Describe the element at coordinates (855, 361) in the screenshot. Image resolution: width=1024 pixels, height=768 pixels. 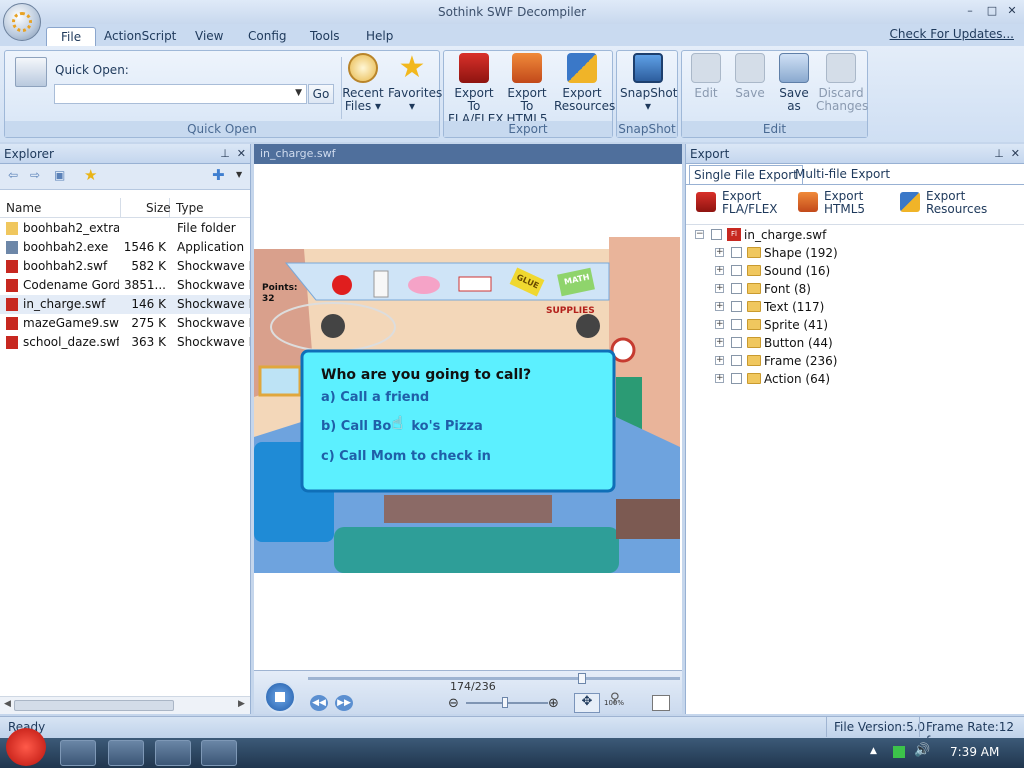
I see `tree-node: + Frame (236)` at that location.